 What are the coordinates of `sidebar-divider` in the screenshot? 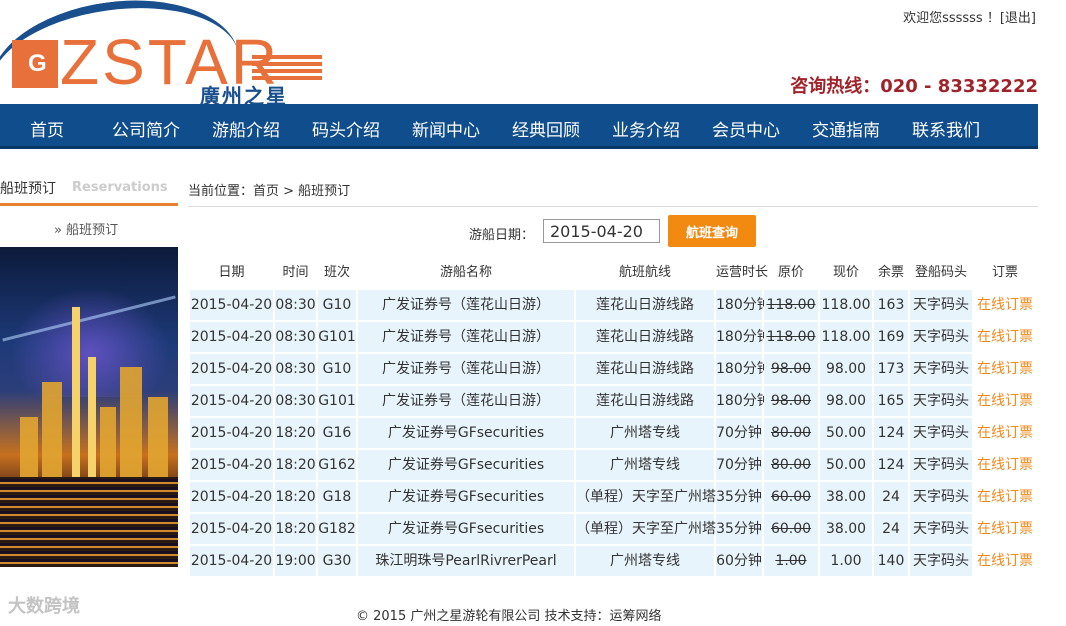 It's located at (89, 204).